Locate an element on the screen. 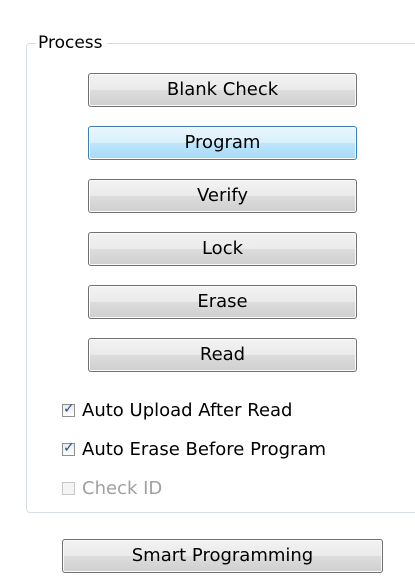 The height and width of the screenshot is (581, 415). smart-programming-button: Smart Programming is located at coordinates (222, 556).